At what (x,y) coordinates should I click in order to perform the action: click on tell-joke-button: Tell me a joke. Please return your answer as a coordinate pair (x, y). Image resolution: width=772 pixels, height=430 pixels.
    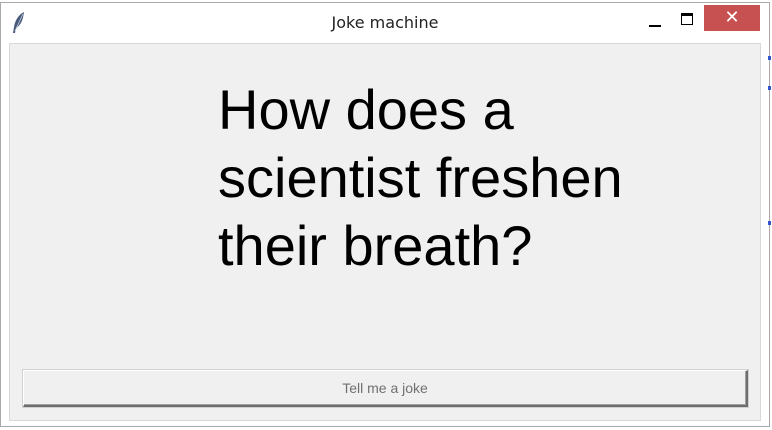
    Looking at the image, I should click on (385, 388).